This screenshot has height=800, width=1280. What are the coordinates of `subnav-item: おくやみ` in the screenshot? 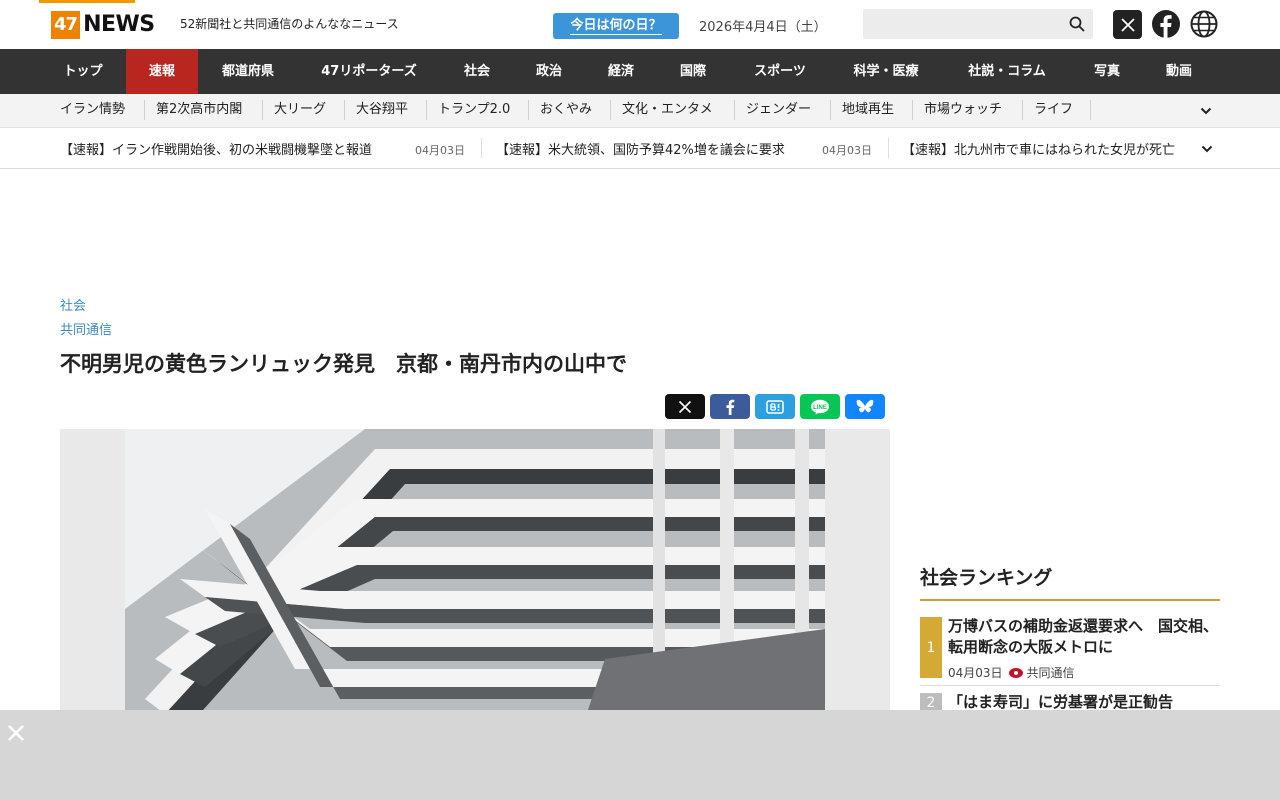 It's located at (566, 111).